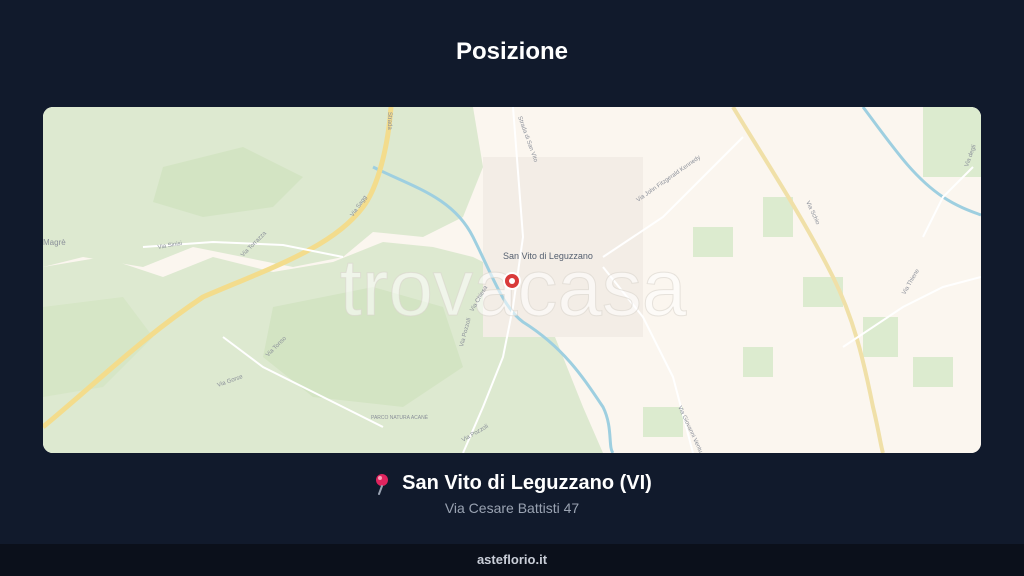 The height and width of the screenshot is (576, 1024). I want to click on footer-brand: asteflorio.it, so click(512, 559).